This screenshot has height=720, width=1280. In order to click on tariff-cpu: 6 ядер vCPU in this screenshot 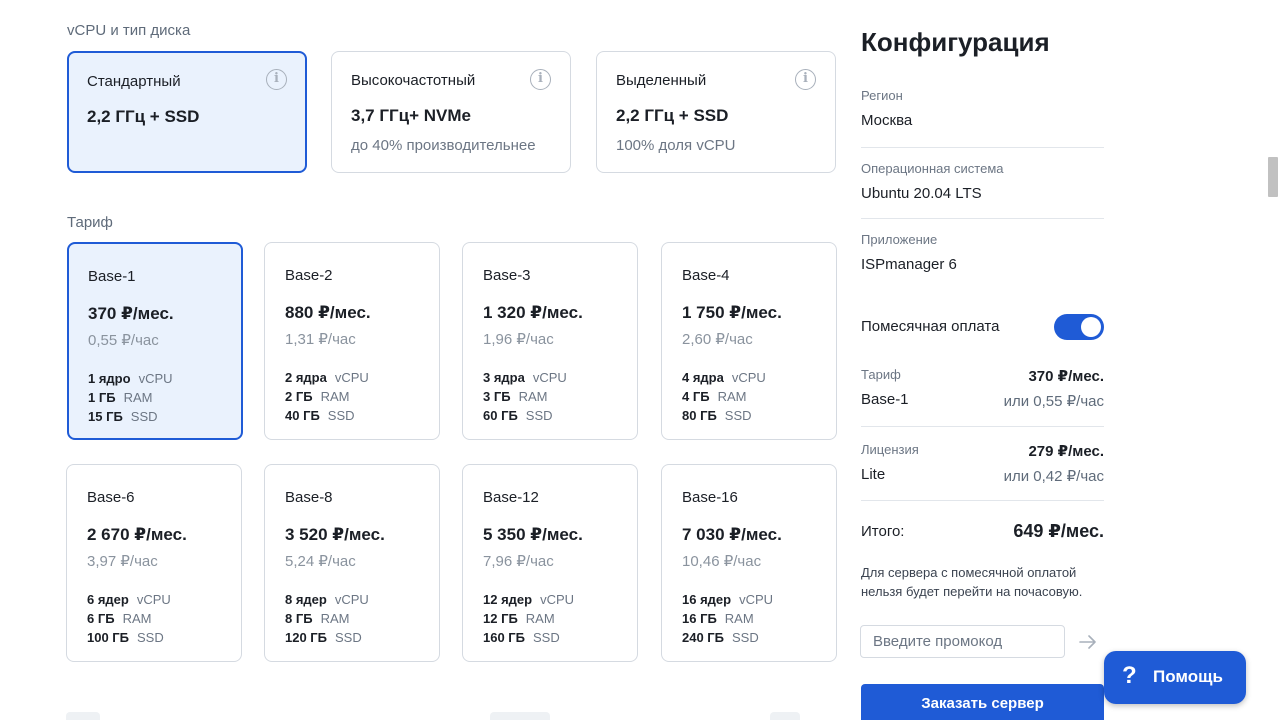, I will do `click(129, 599)`.